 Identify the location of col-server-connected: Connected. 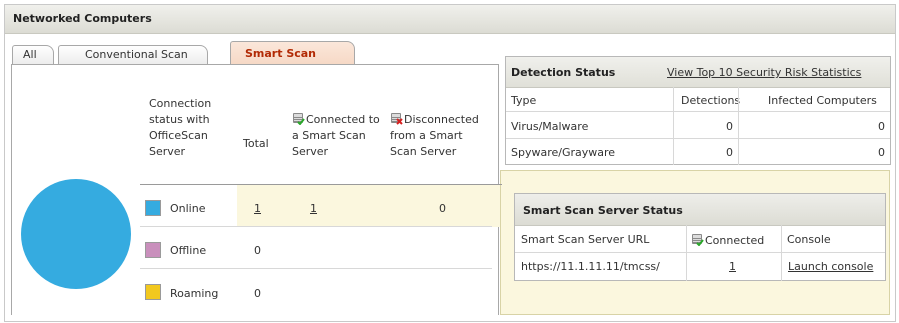
(727, 240).